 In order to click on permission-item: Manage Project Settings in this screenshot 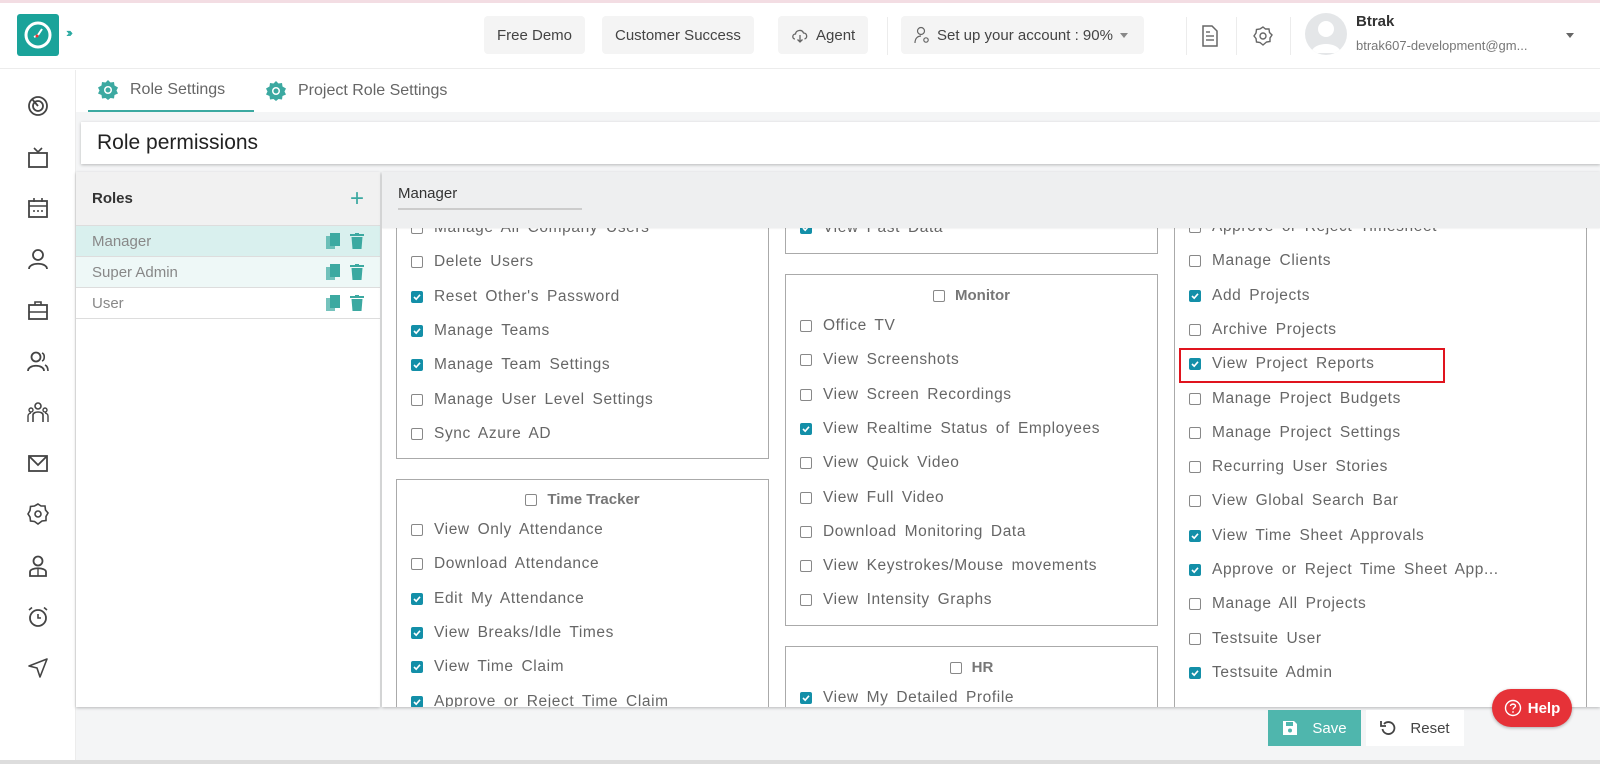, I will do `click(1295, 433)`.